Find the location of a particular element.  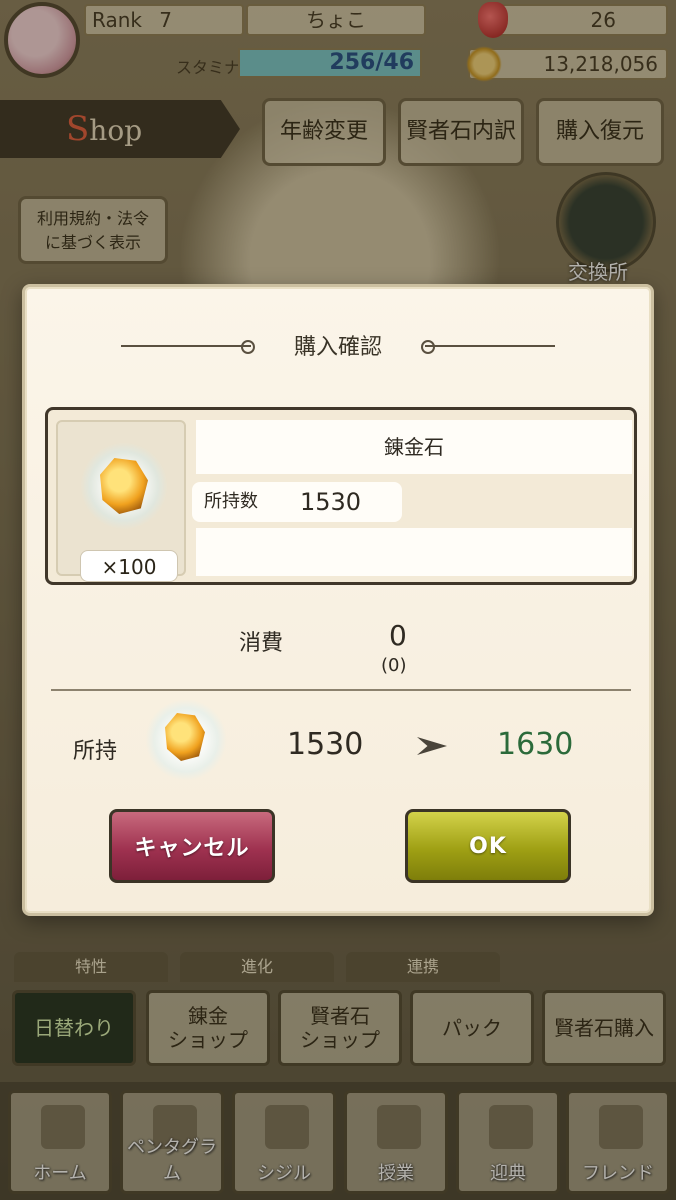

ok-button: OK is located at coordinates (488, 846).